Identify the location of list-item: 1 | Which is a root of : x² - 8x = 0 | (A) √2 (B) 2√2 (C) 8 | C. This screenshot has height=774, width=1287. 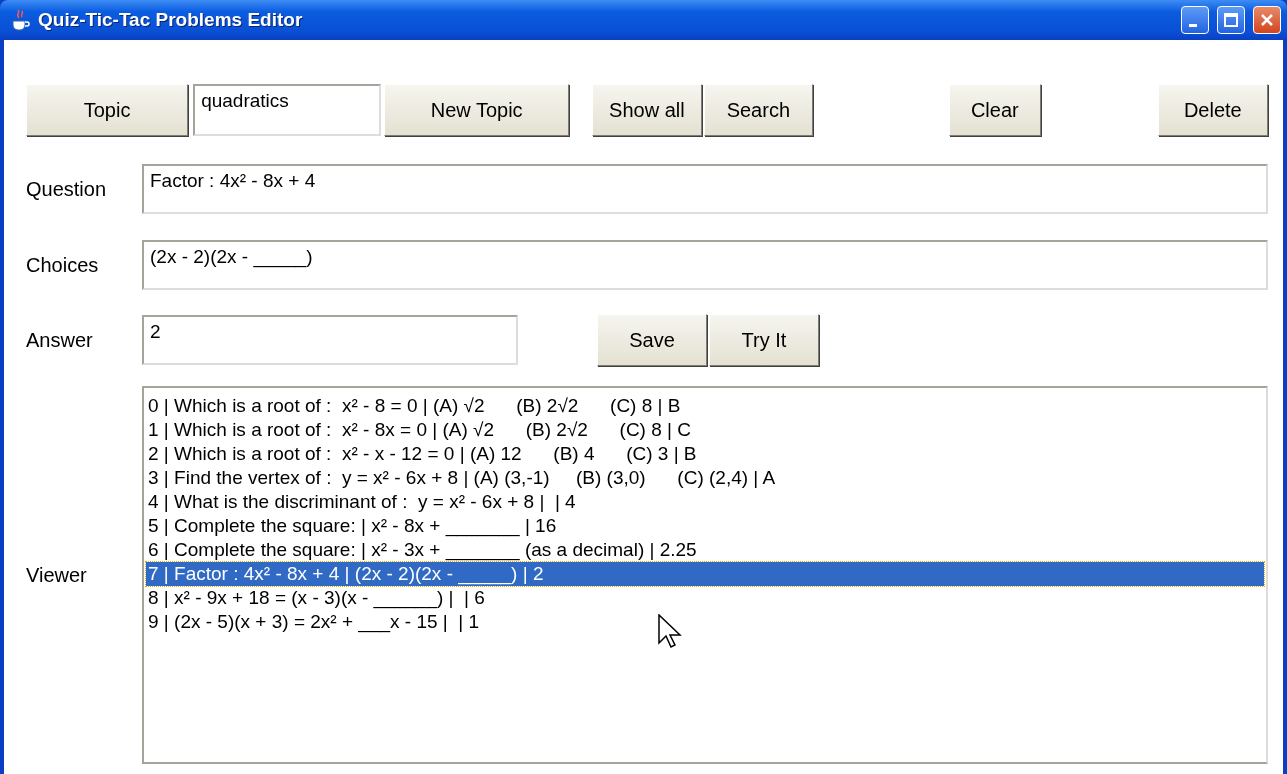
(705, 430).